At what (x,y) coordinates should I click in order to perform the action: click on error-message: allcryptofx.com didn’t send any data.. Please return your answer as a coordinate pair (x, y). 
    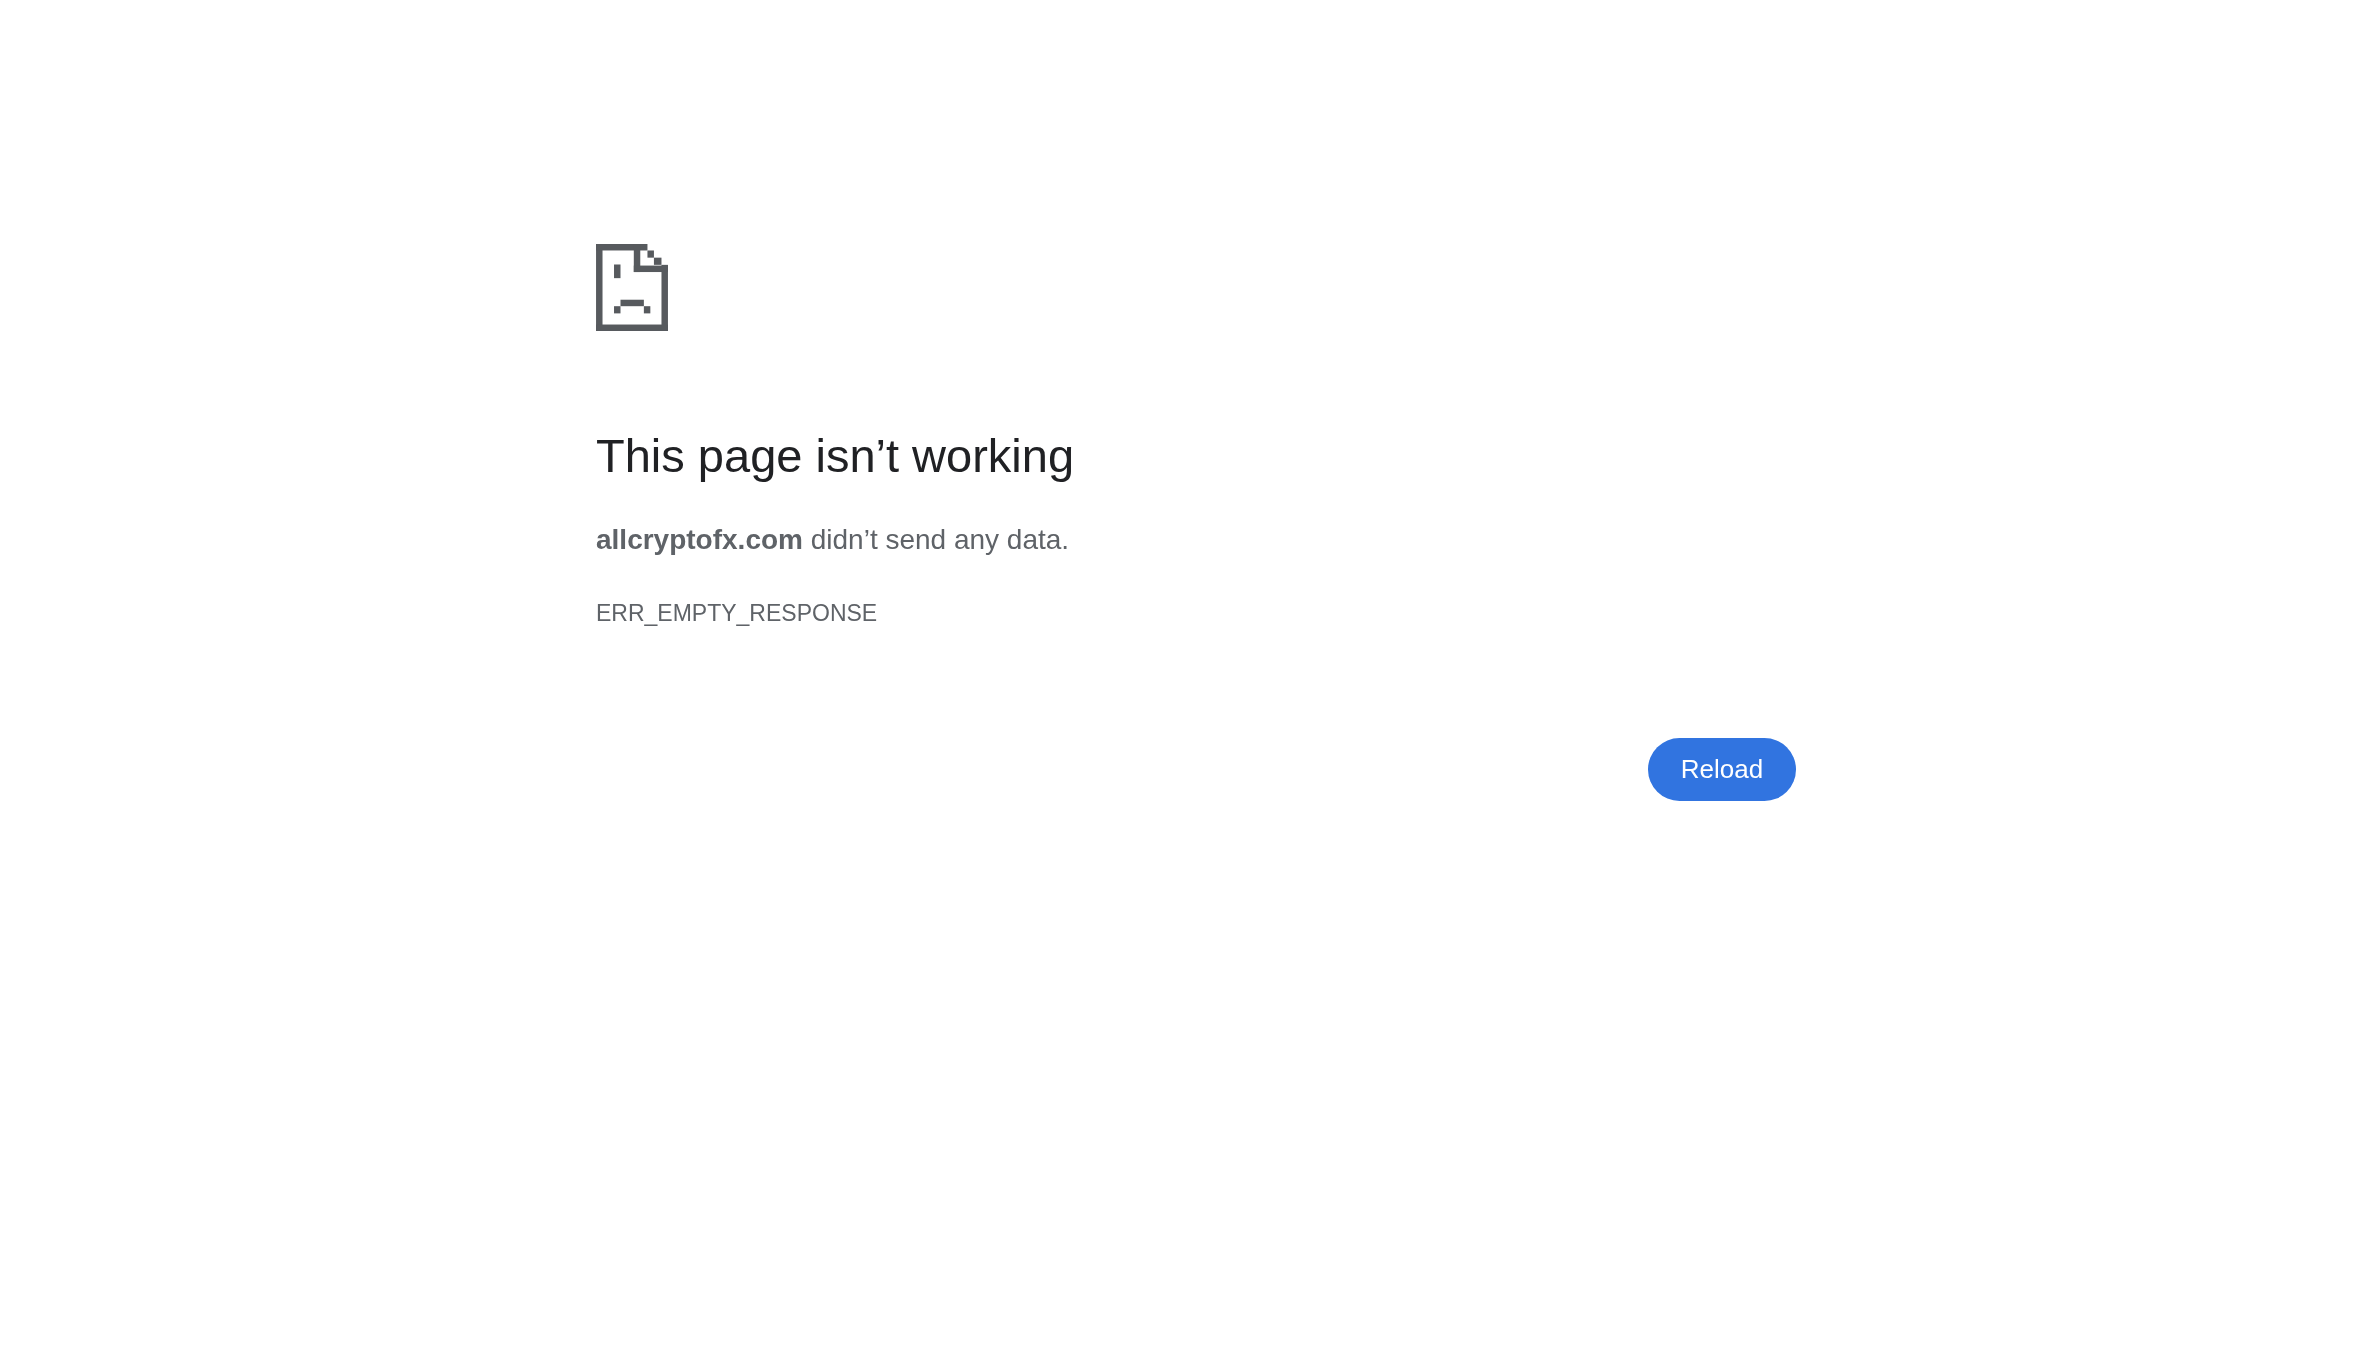
    Looking at the image, I should click on (833, 540).